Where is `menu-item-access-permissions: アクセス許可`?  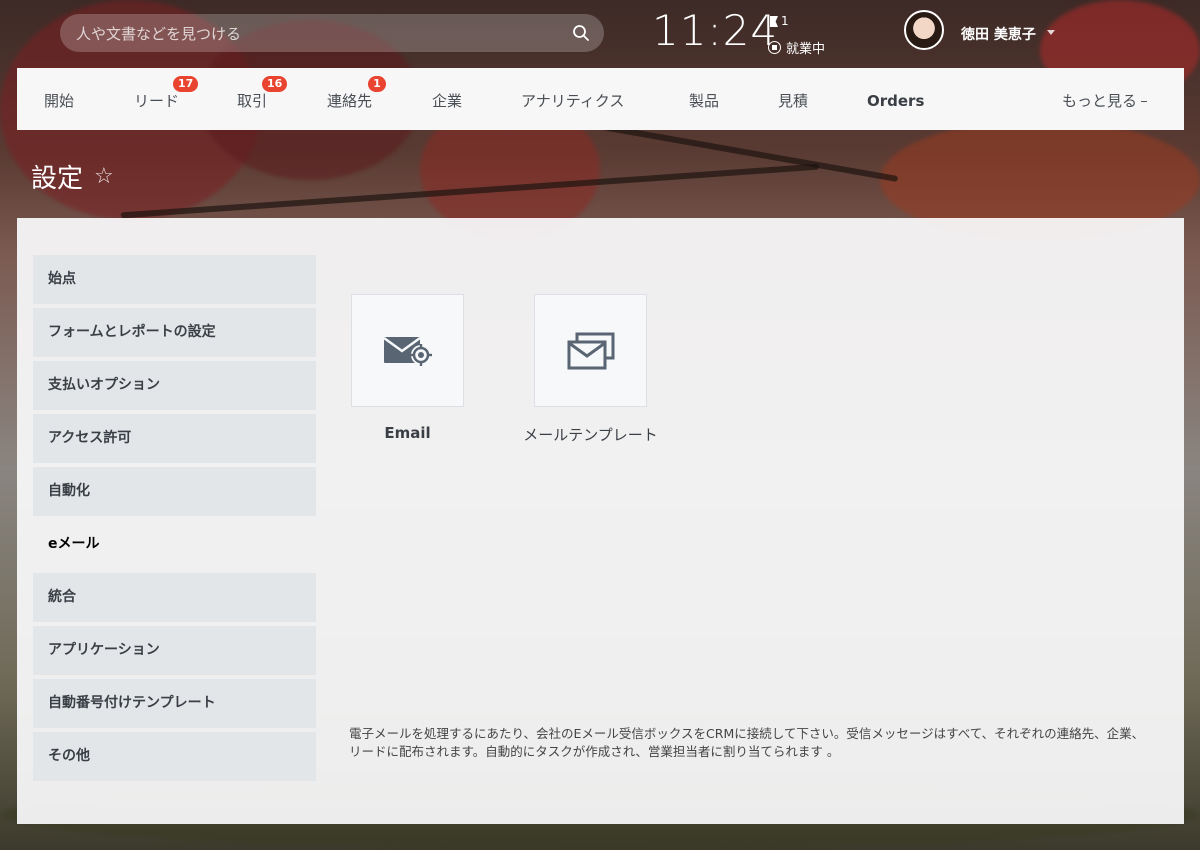 menu-item-access-permissions: アクセス許可 is located at coordinates (174, 438).